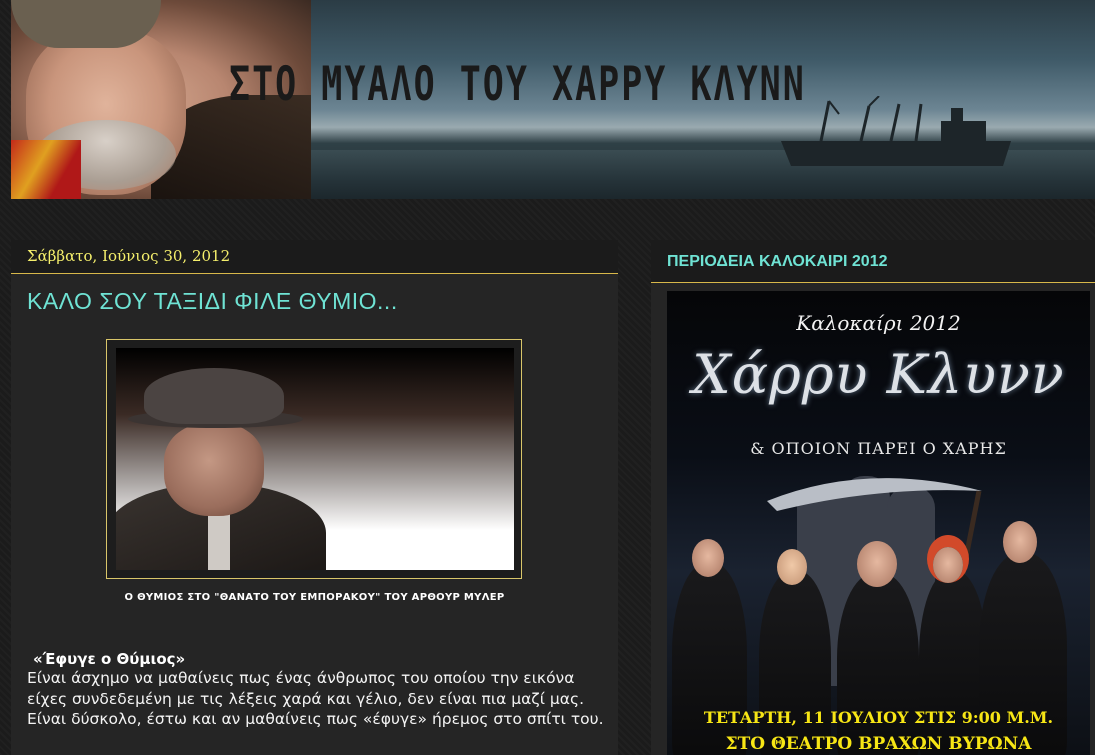 The height and width of the screenshot is (755, 1095). I want to click on post-date: Σάββατο, Ιούνιος 30, 2012, so click(129, 256).